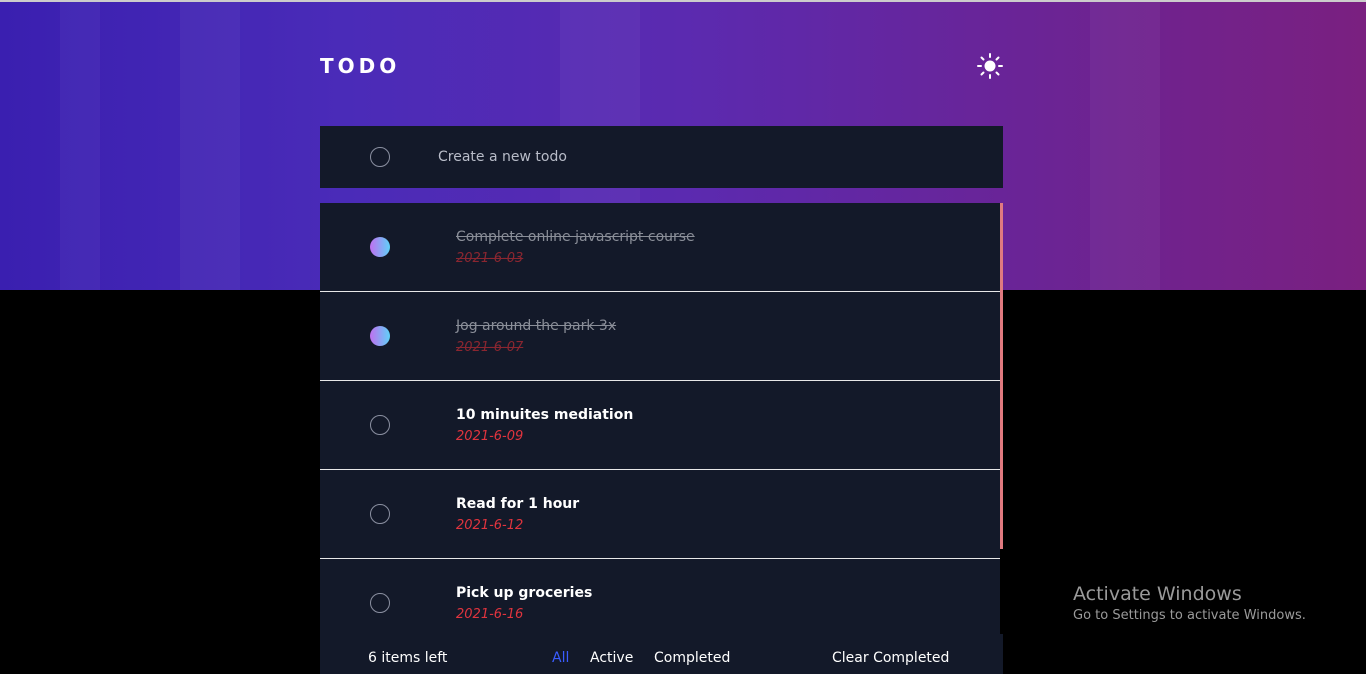 This screenshot has width=1366, height=674. What do you see at coordinates (518, 503) in the screenshot?
I see `todo-title: Read for 1 hour` at bounding box center [518, 503].